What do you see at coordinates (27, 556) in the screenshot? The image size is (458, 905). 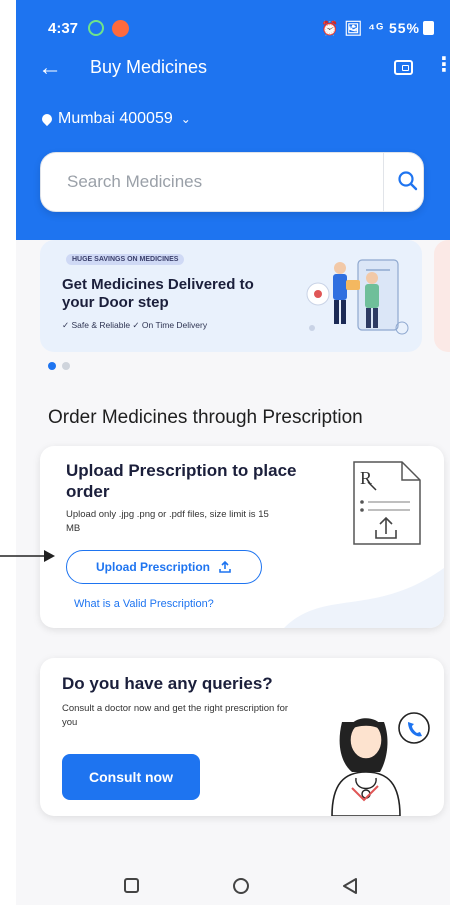 I see `annotation-arrow-icon` at bounding box center [27, 556].